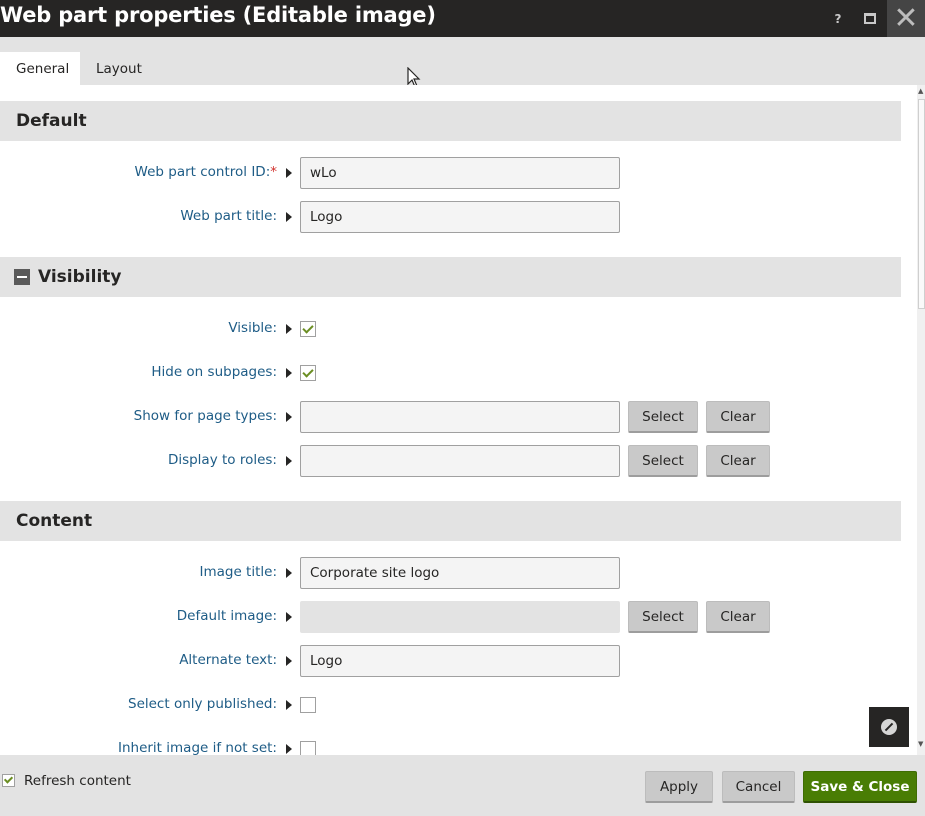 The image size is (925, 816). I want to click on field-label: Inherit image if not set:, so click(197, 747).